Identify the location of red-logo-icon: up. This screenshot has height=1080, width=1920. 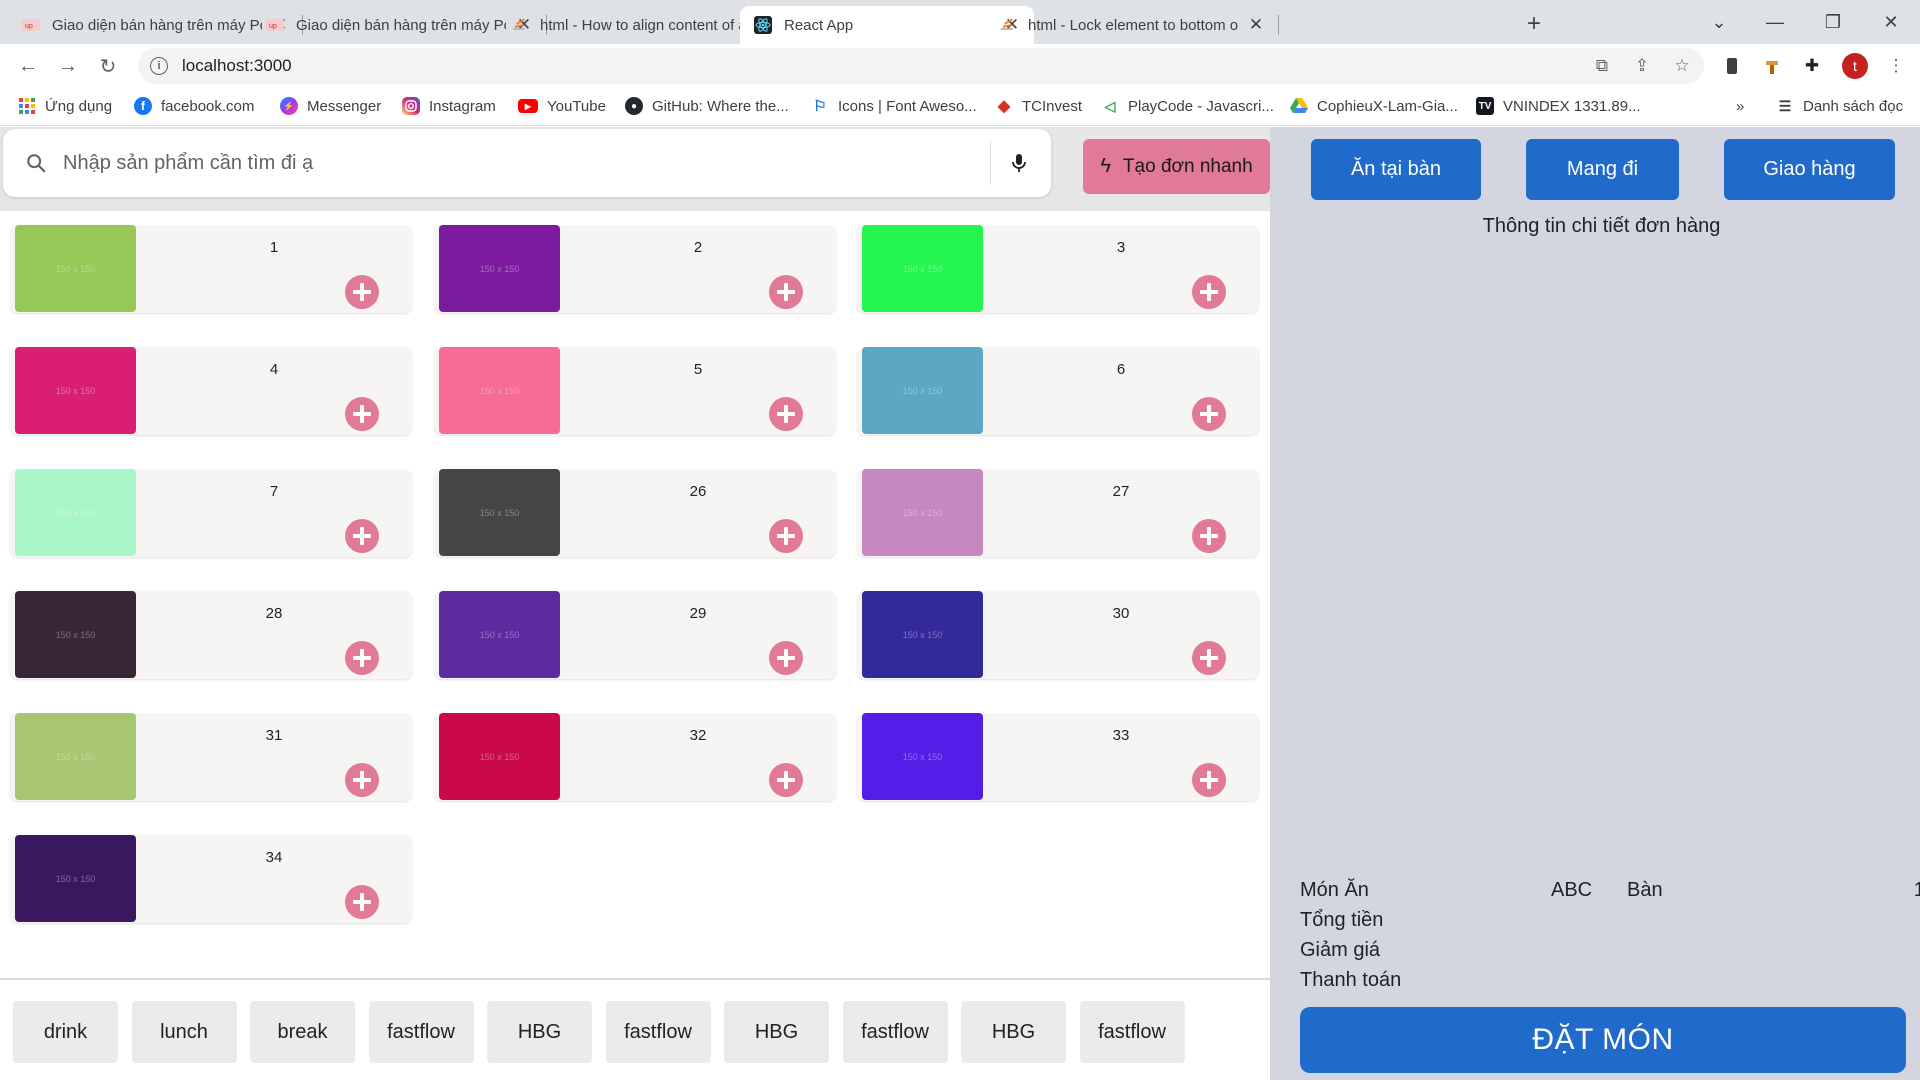
(275, 25).